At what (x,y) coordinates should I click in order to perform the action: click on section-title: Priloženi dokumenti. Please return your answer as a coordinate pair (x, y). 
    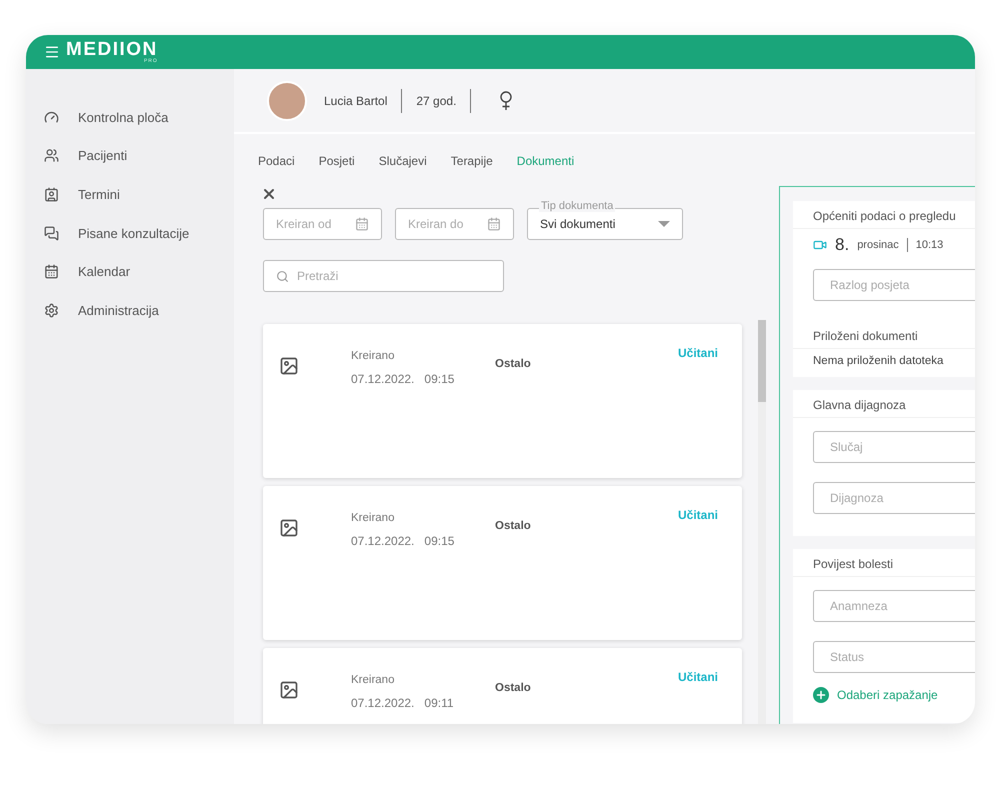
    Looking at the image, I should click on (884, 335).